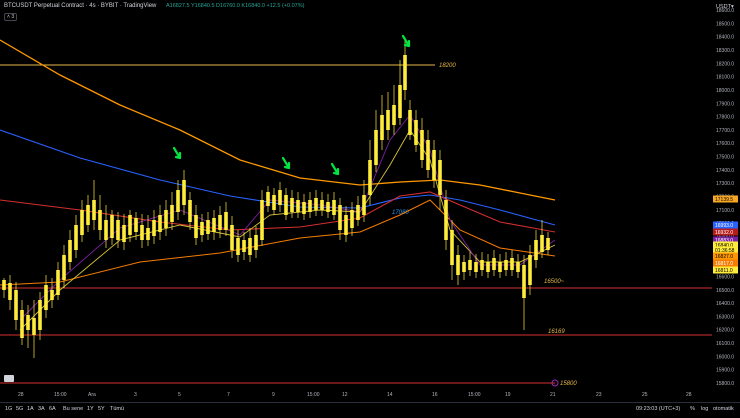  Describe the element at coordinates (725, 211) in the screenshot. I see `price-tick-label: 17100.0` at that location.